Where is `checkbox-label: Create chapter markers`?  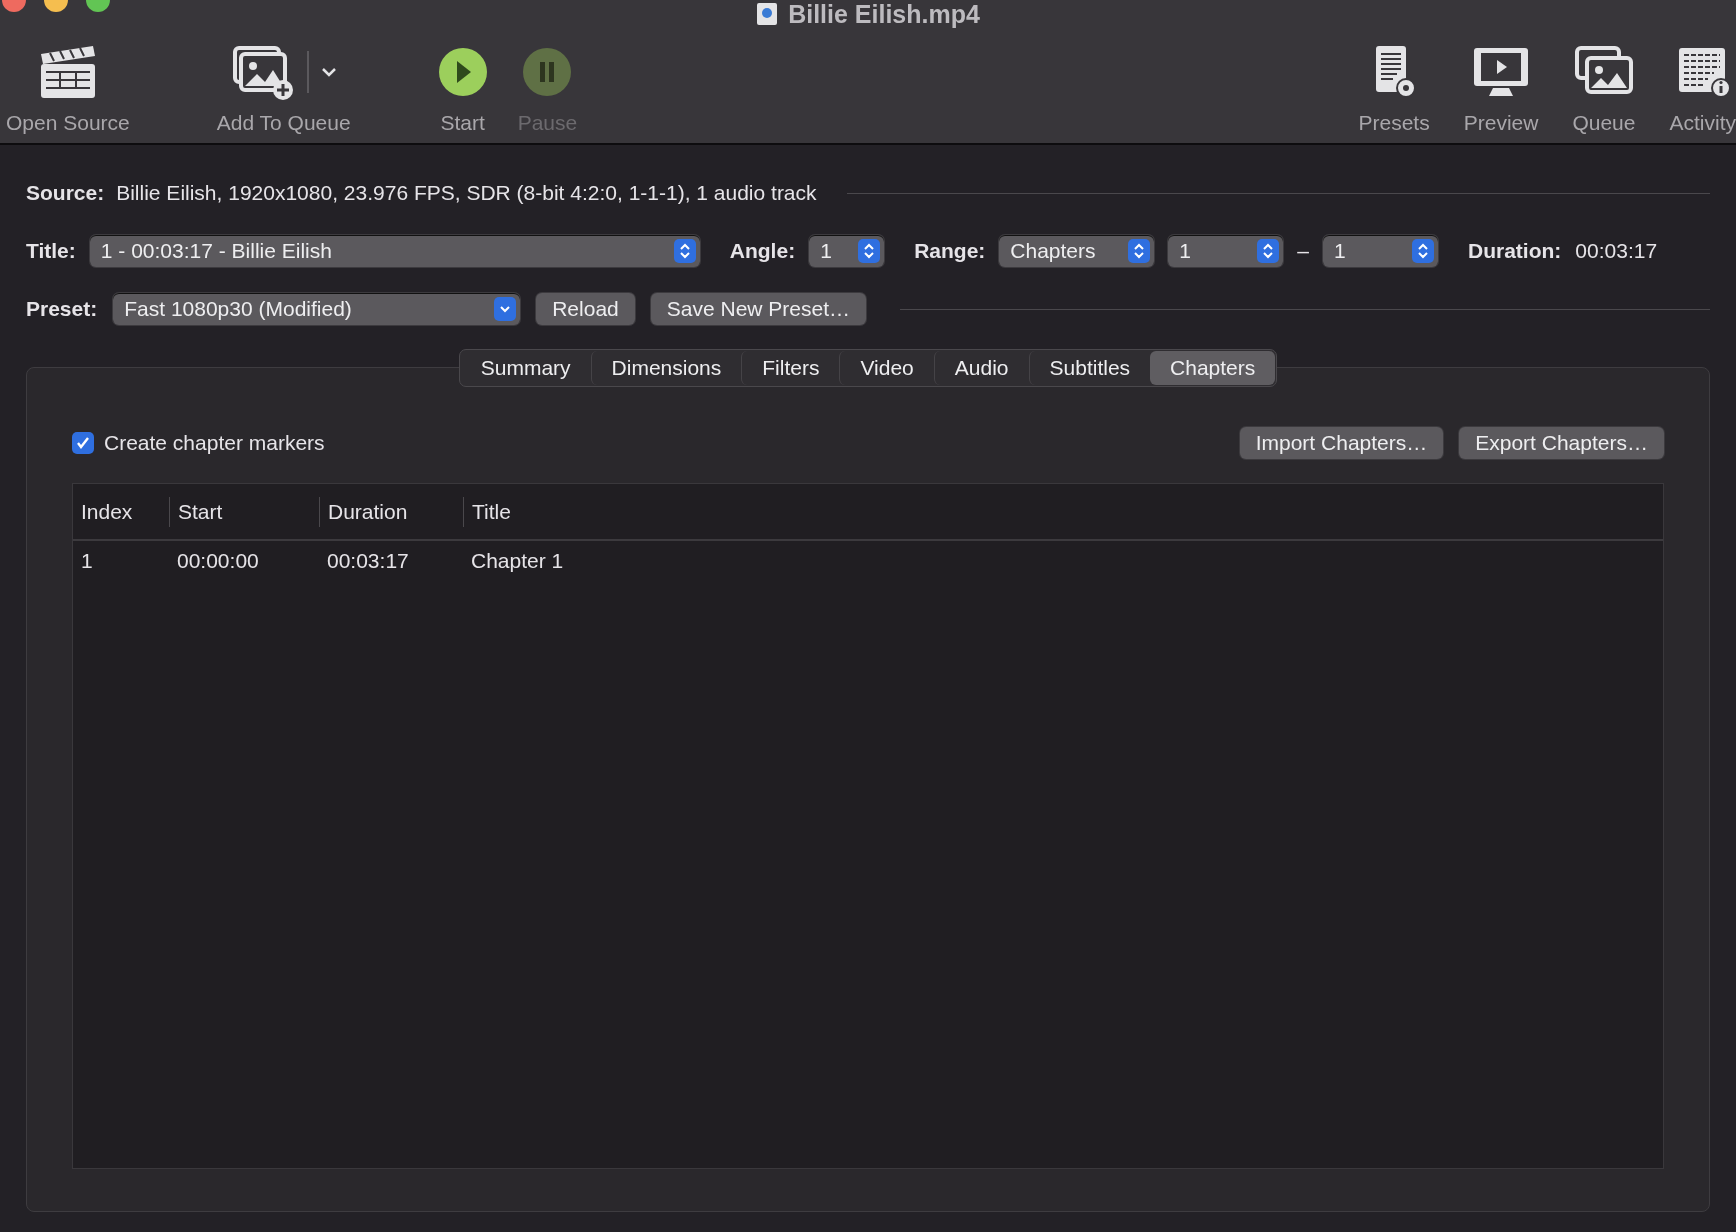
checkbox-label: Create chapter markers is located at coordinates (214, 443).